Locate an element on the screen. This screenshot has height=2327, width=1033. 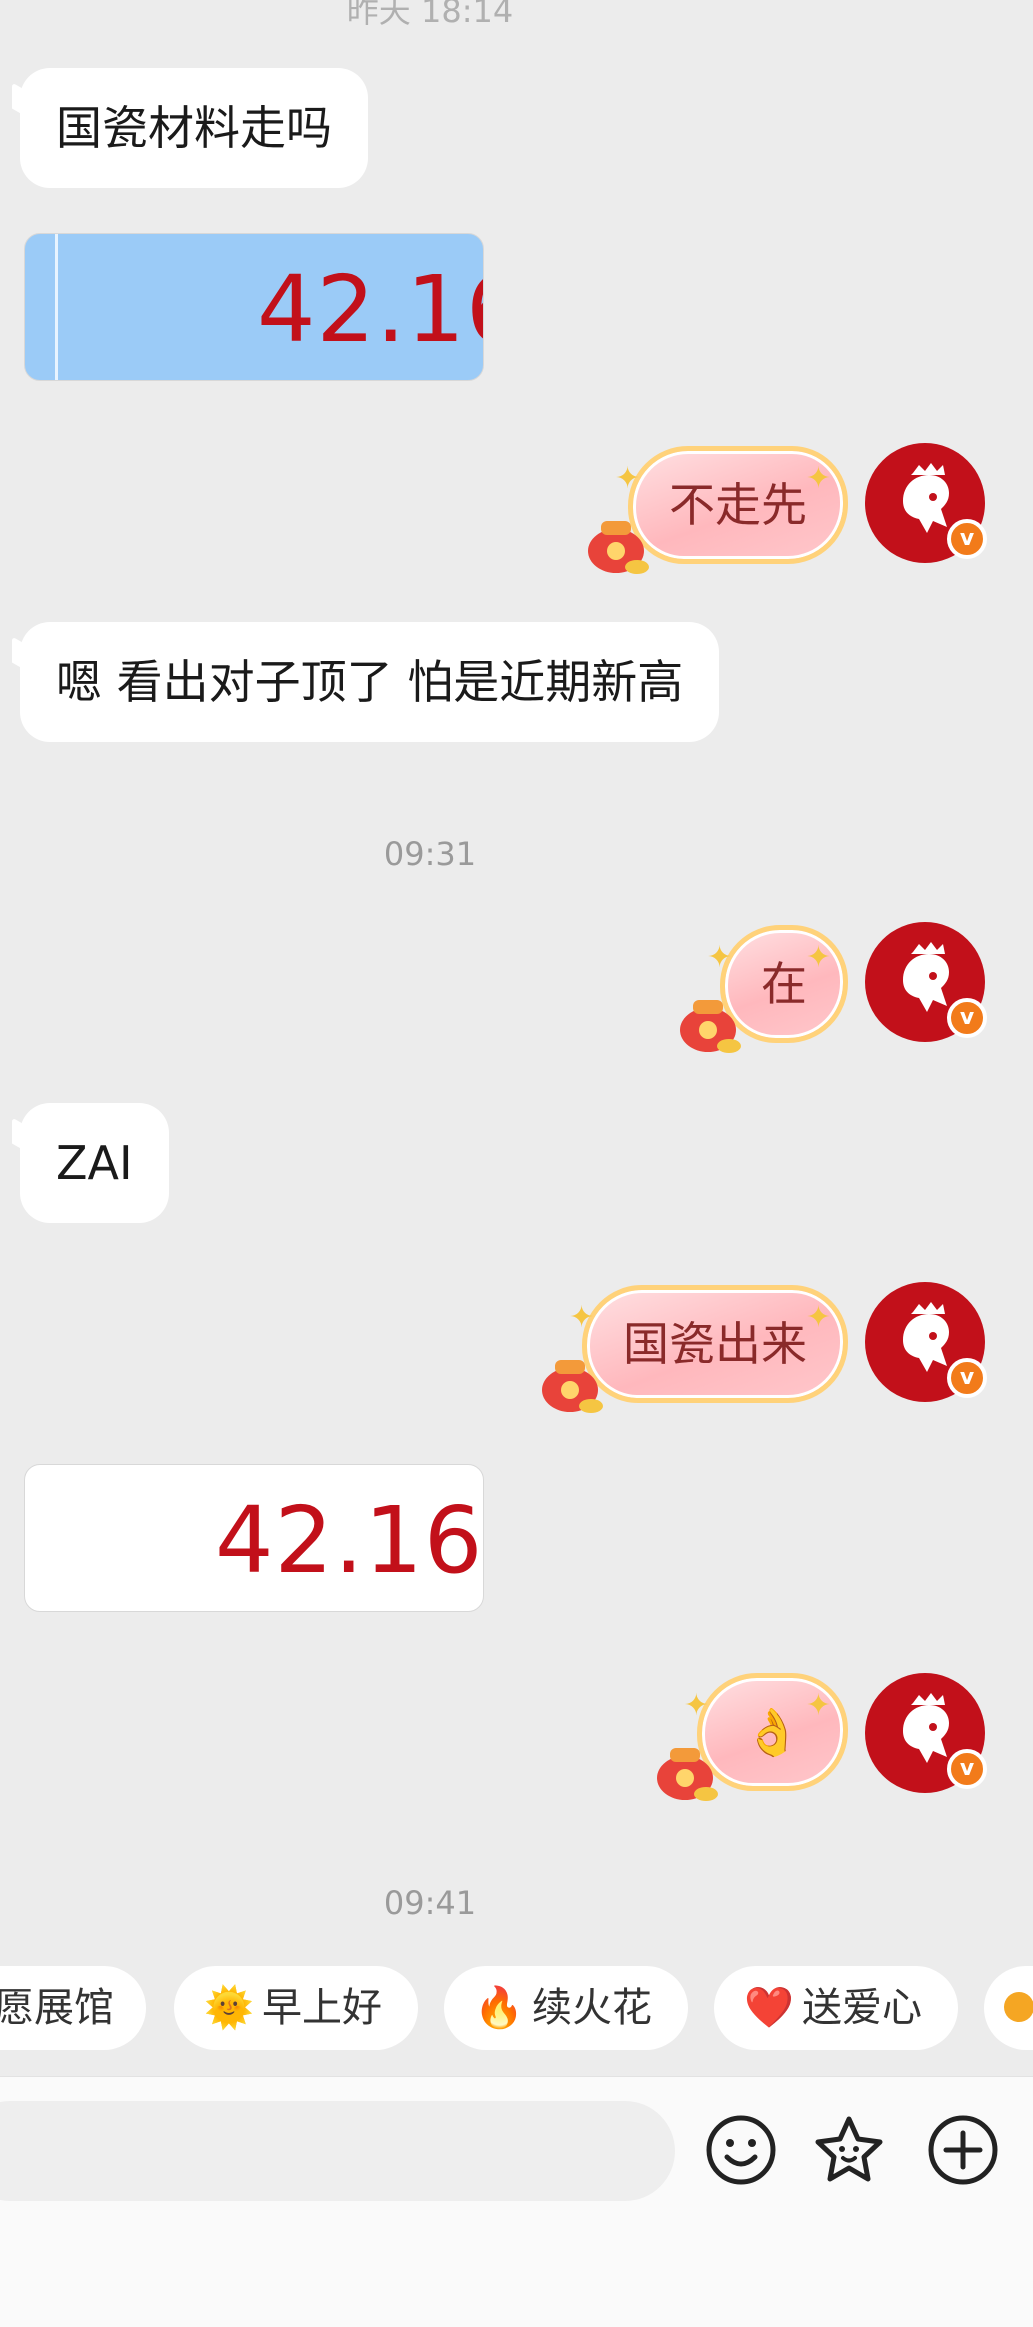
chip-label: 愿展馆 is located at coordinates (57, 2008).